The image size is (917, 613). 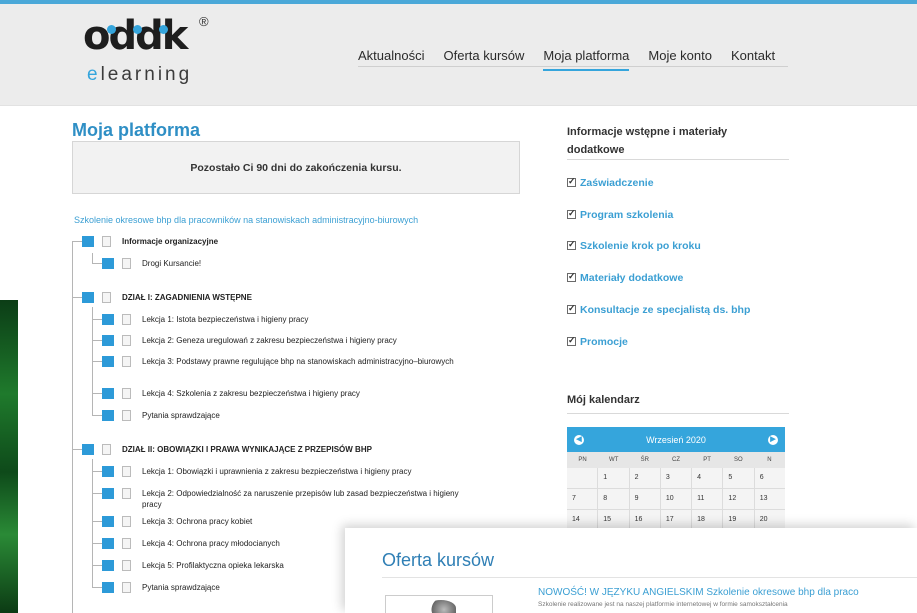 What do you see at coordinates (187, 297) in the screenshot?
I see `tree-section-label: DZIAŁ I: ZAGADNIENIA WSTĘPNE` at bounding box center [187, 297].